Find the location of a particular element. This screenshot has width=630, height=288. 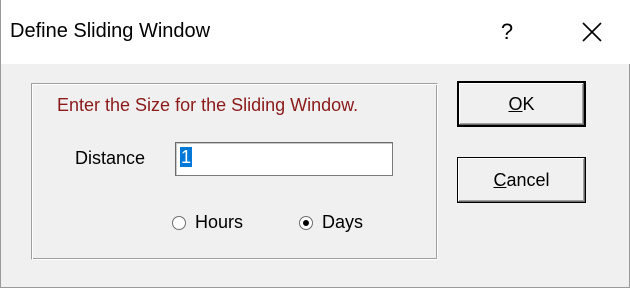

help-button: ? is located at coordinates (507, 32).